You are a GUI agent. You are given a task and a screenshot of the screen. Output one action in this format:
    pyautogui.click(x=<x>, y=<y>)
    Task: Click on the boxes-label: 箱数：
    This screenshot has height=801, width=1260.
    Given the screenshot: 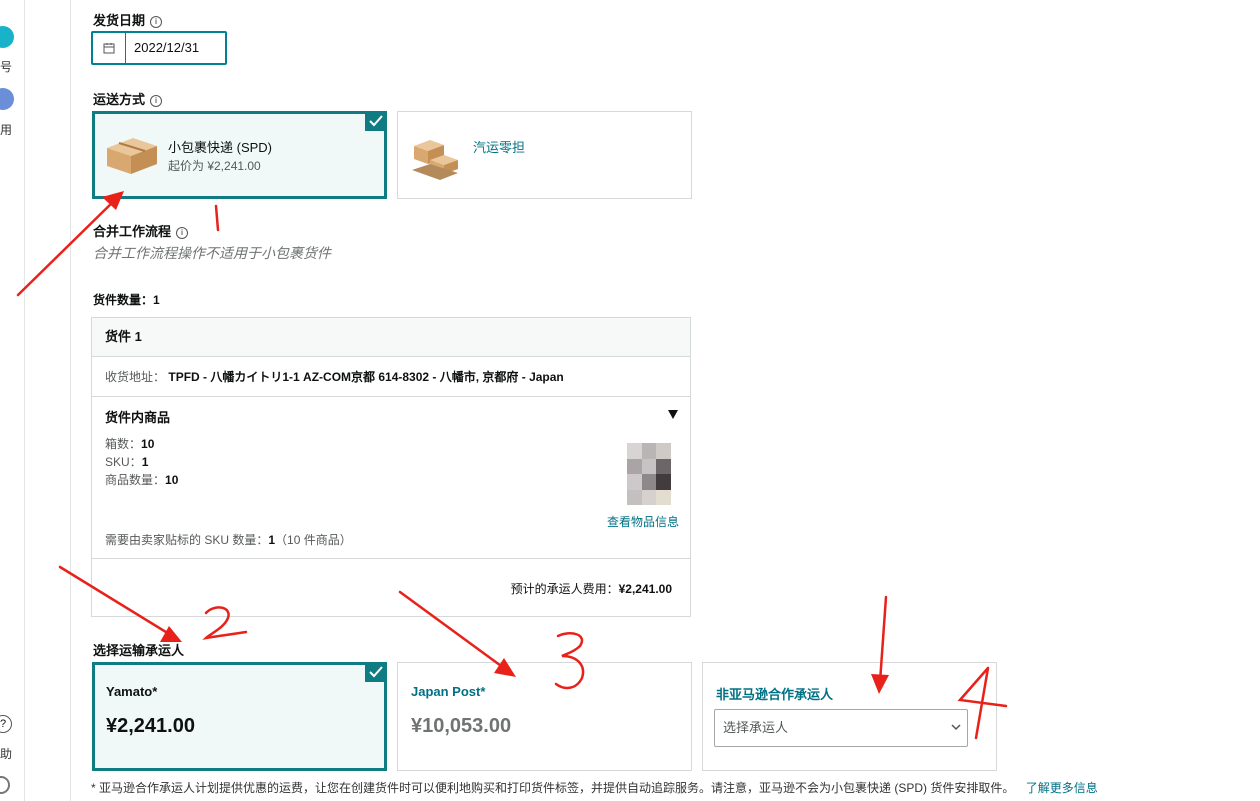 What is the action you would take?
    pyautogui.click(x=123, y=444)
    